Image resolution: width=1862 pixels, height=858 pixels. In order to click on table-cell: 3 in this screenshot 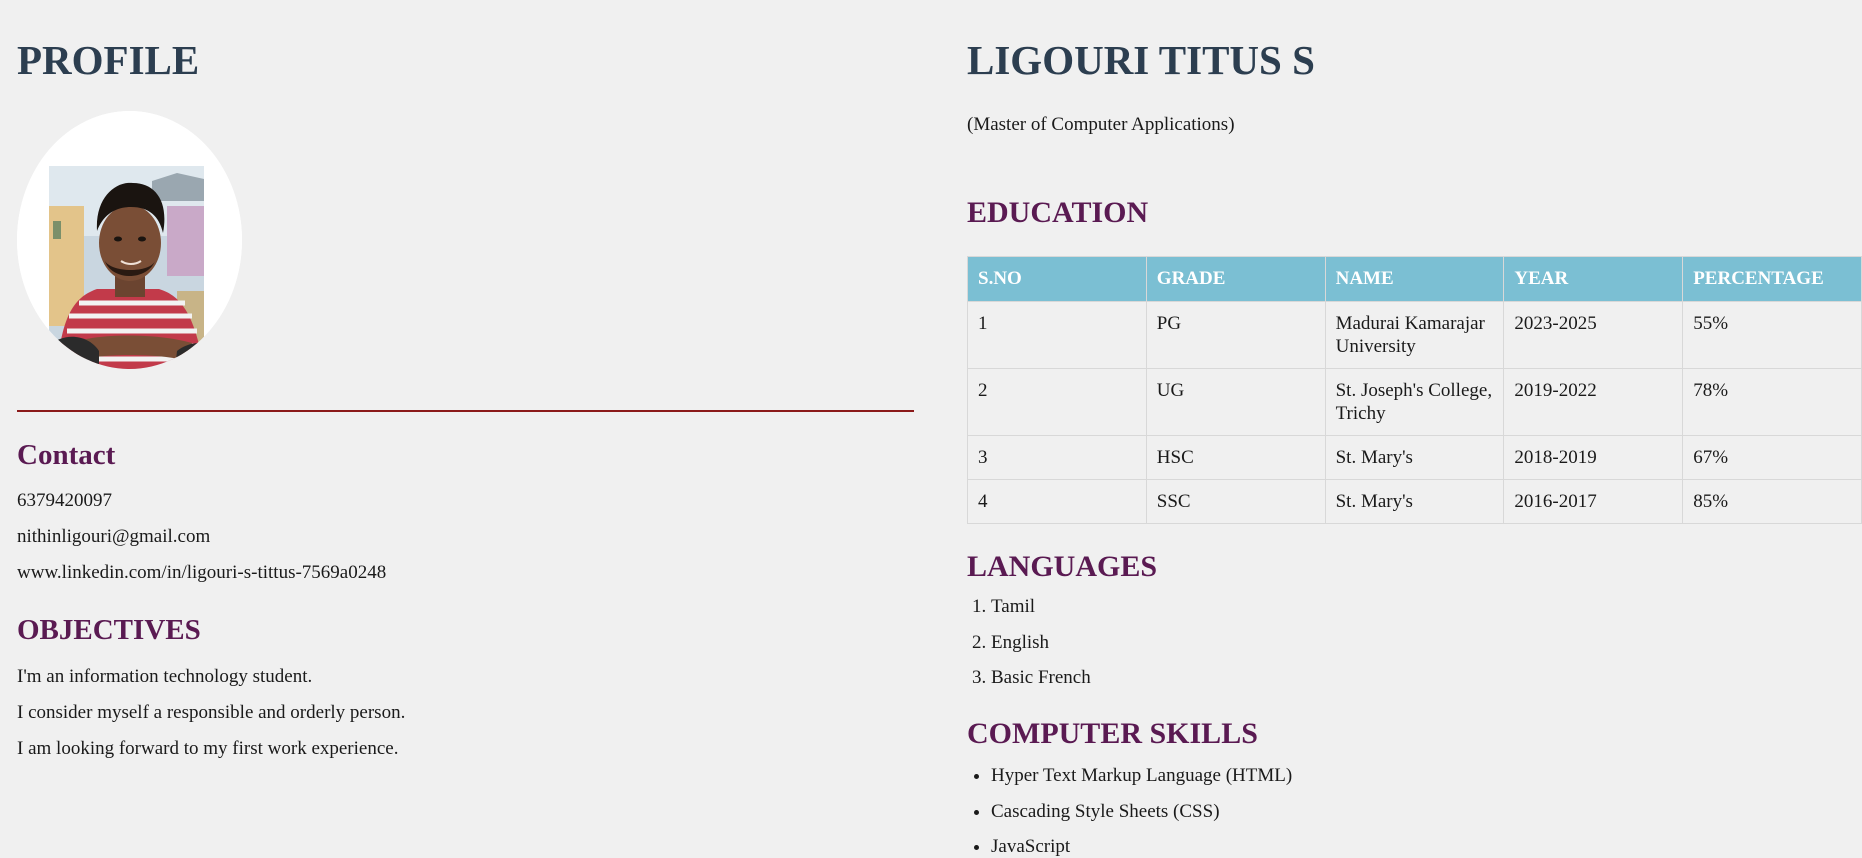, I will do `click(1057, 457)`.